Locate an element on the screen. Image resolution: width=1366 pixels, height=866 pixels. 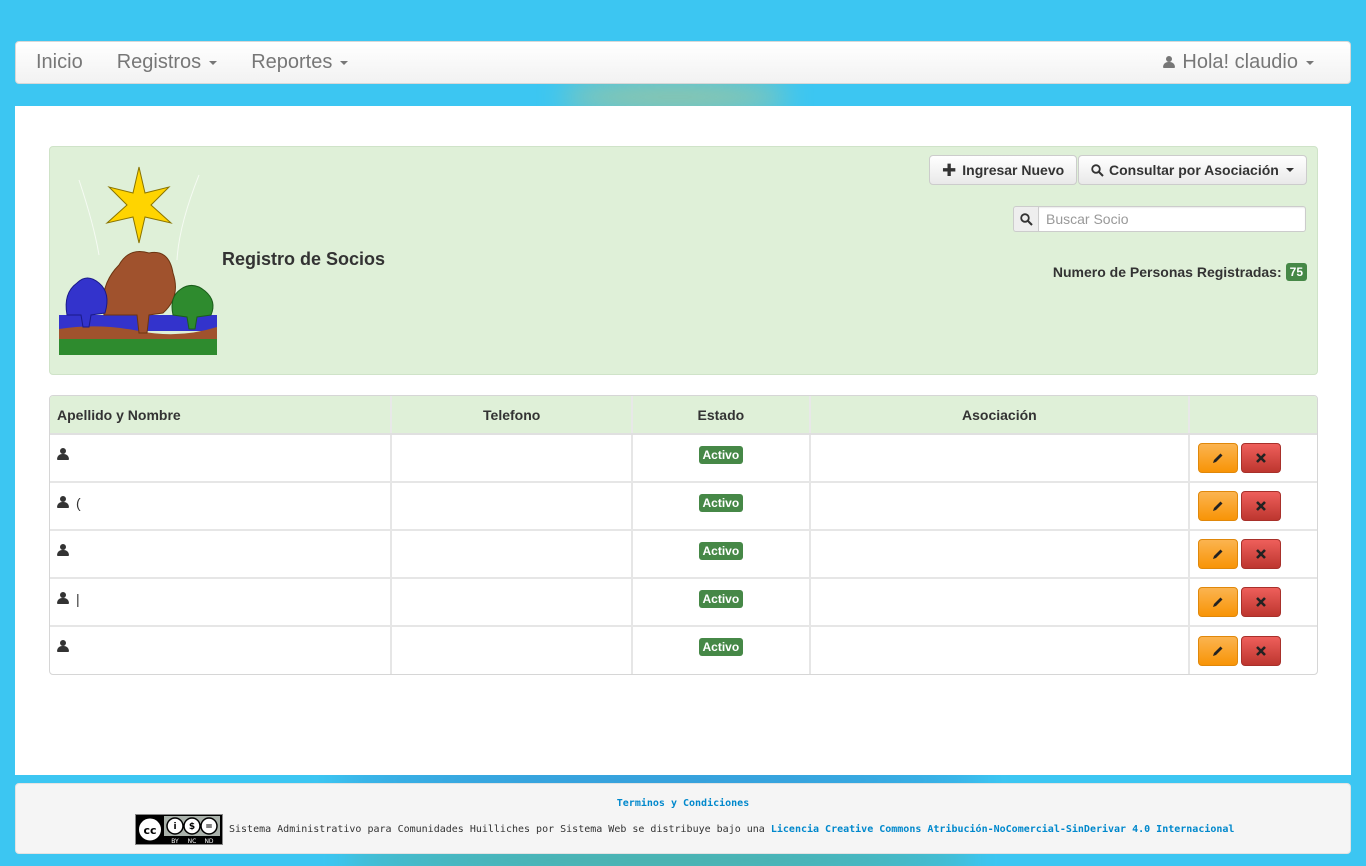
page-title: Registro de Socios is located at coordinates (304, 259).